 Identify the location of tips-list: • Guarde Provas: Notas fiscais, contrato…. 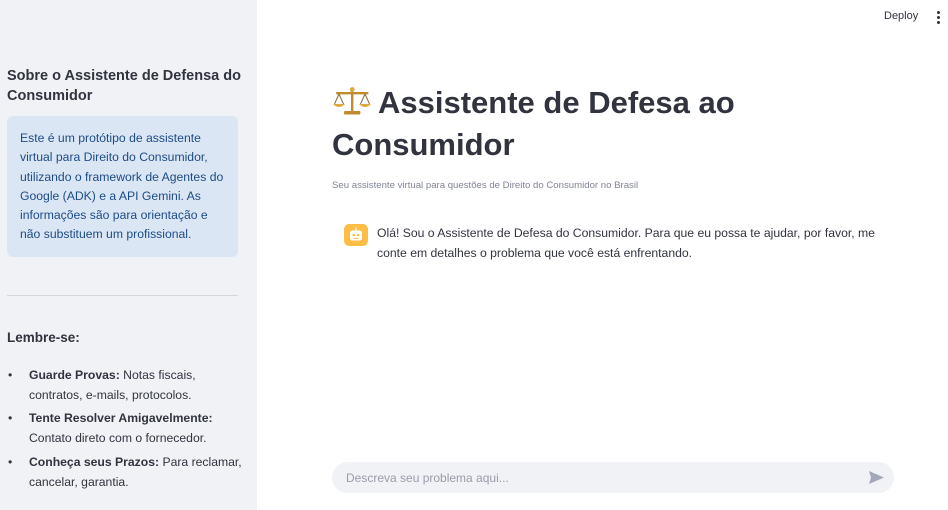
(124, 431).